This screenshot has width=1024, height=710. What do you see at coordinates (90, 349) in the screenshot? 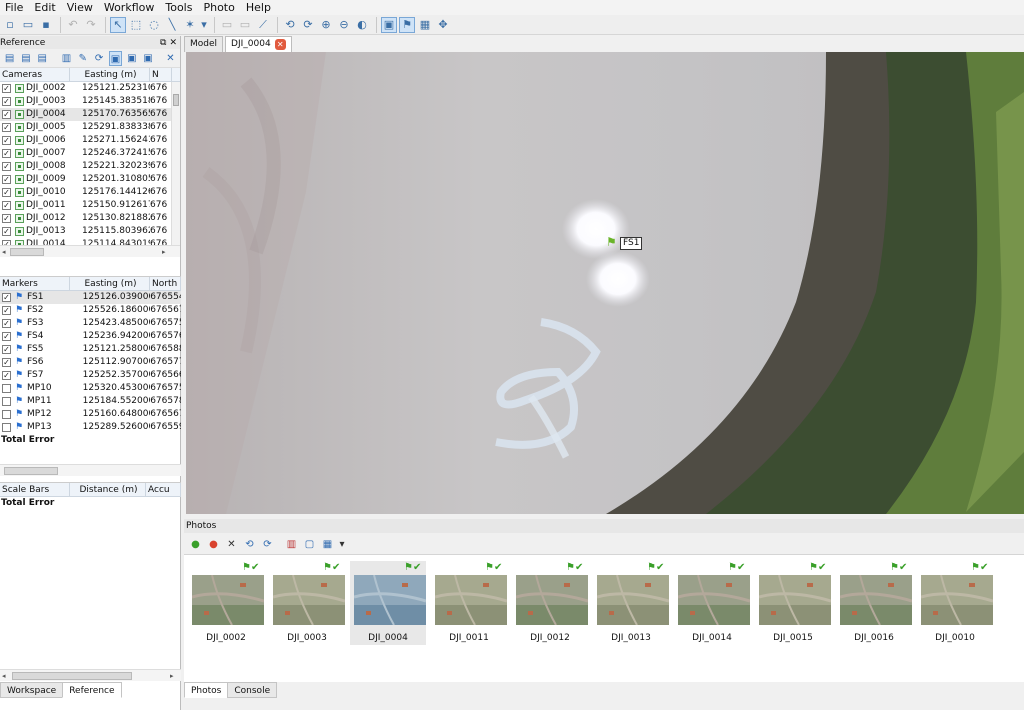
I see `table-row: ✓ ⚑FS5 125121.2580006765888` at bounding box center [90, 349].